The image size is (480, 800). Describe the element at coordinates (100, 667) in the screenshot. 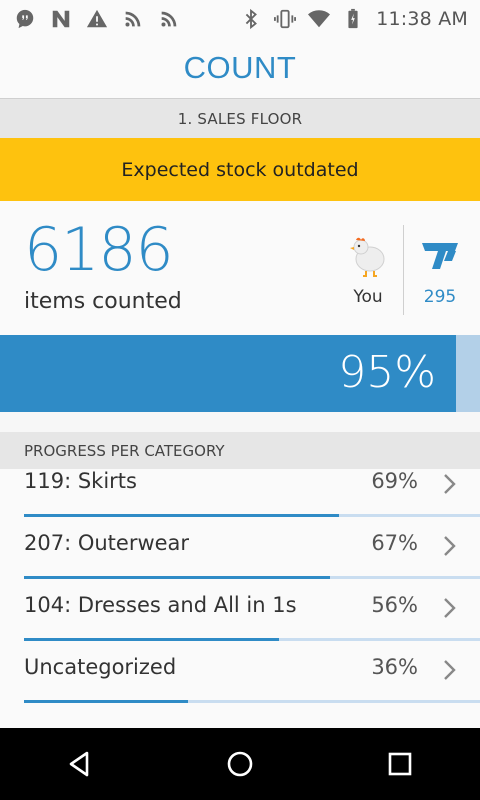

I see `category-name: Uncategorized` at that location.